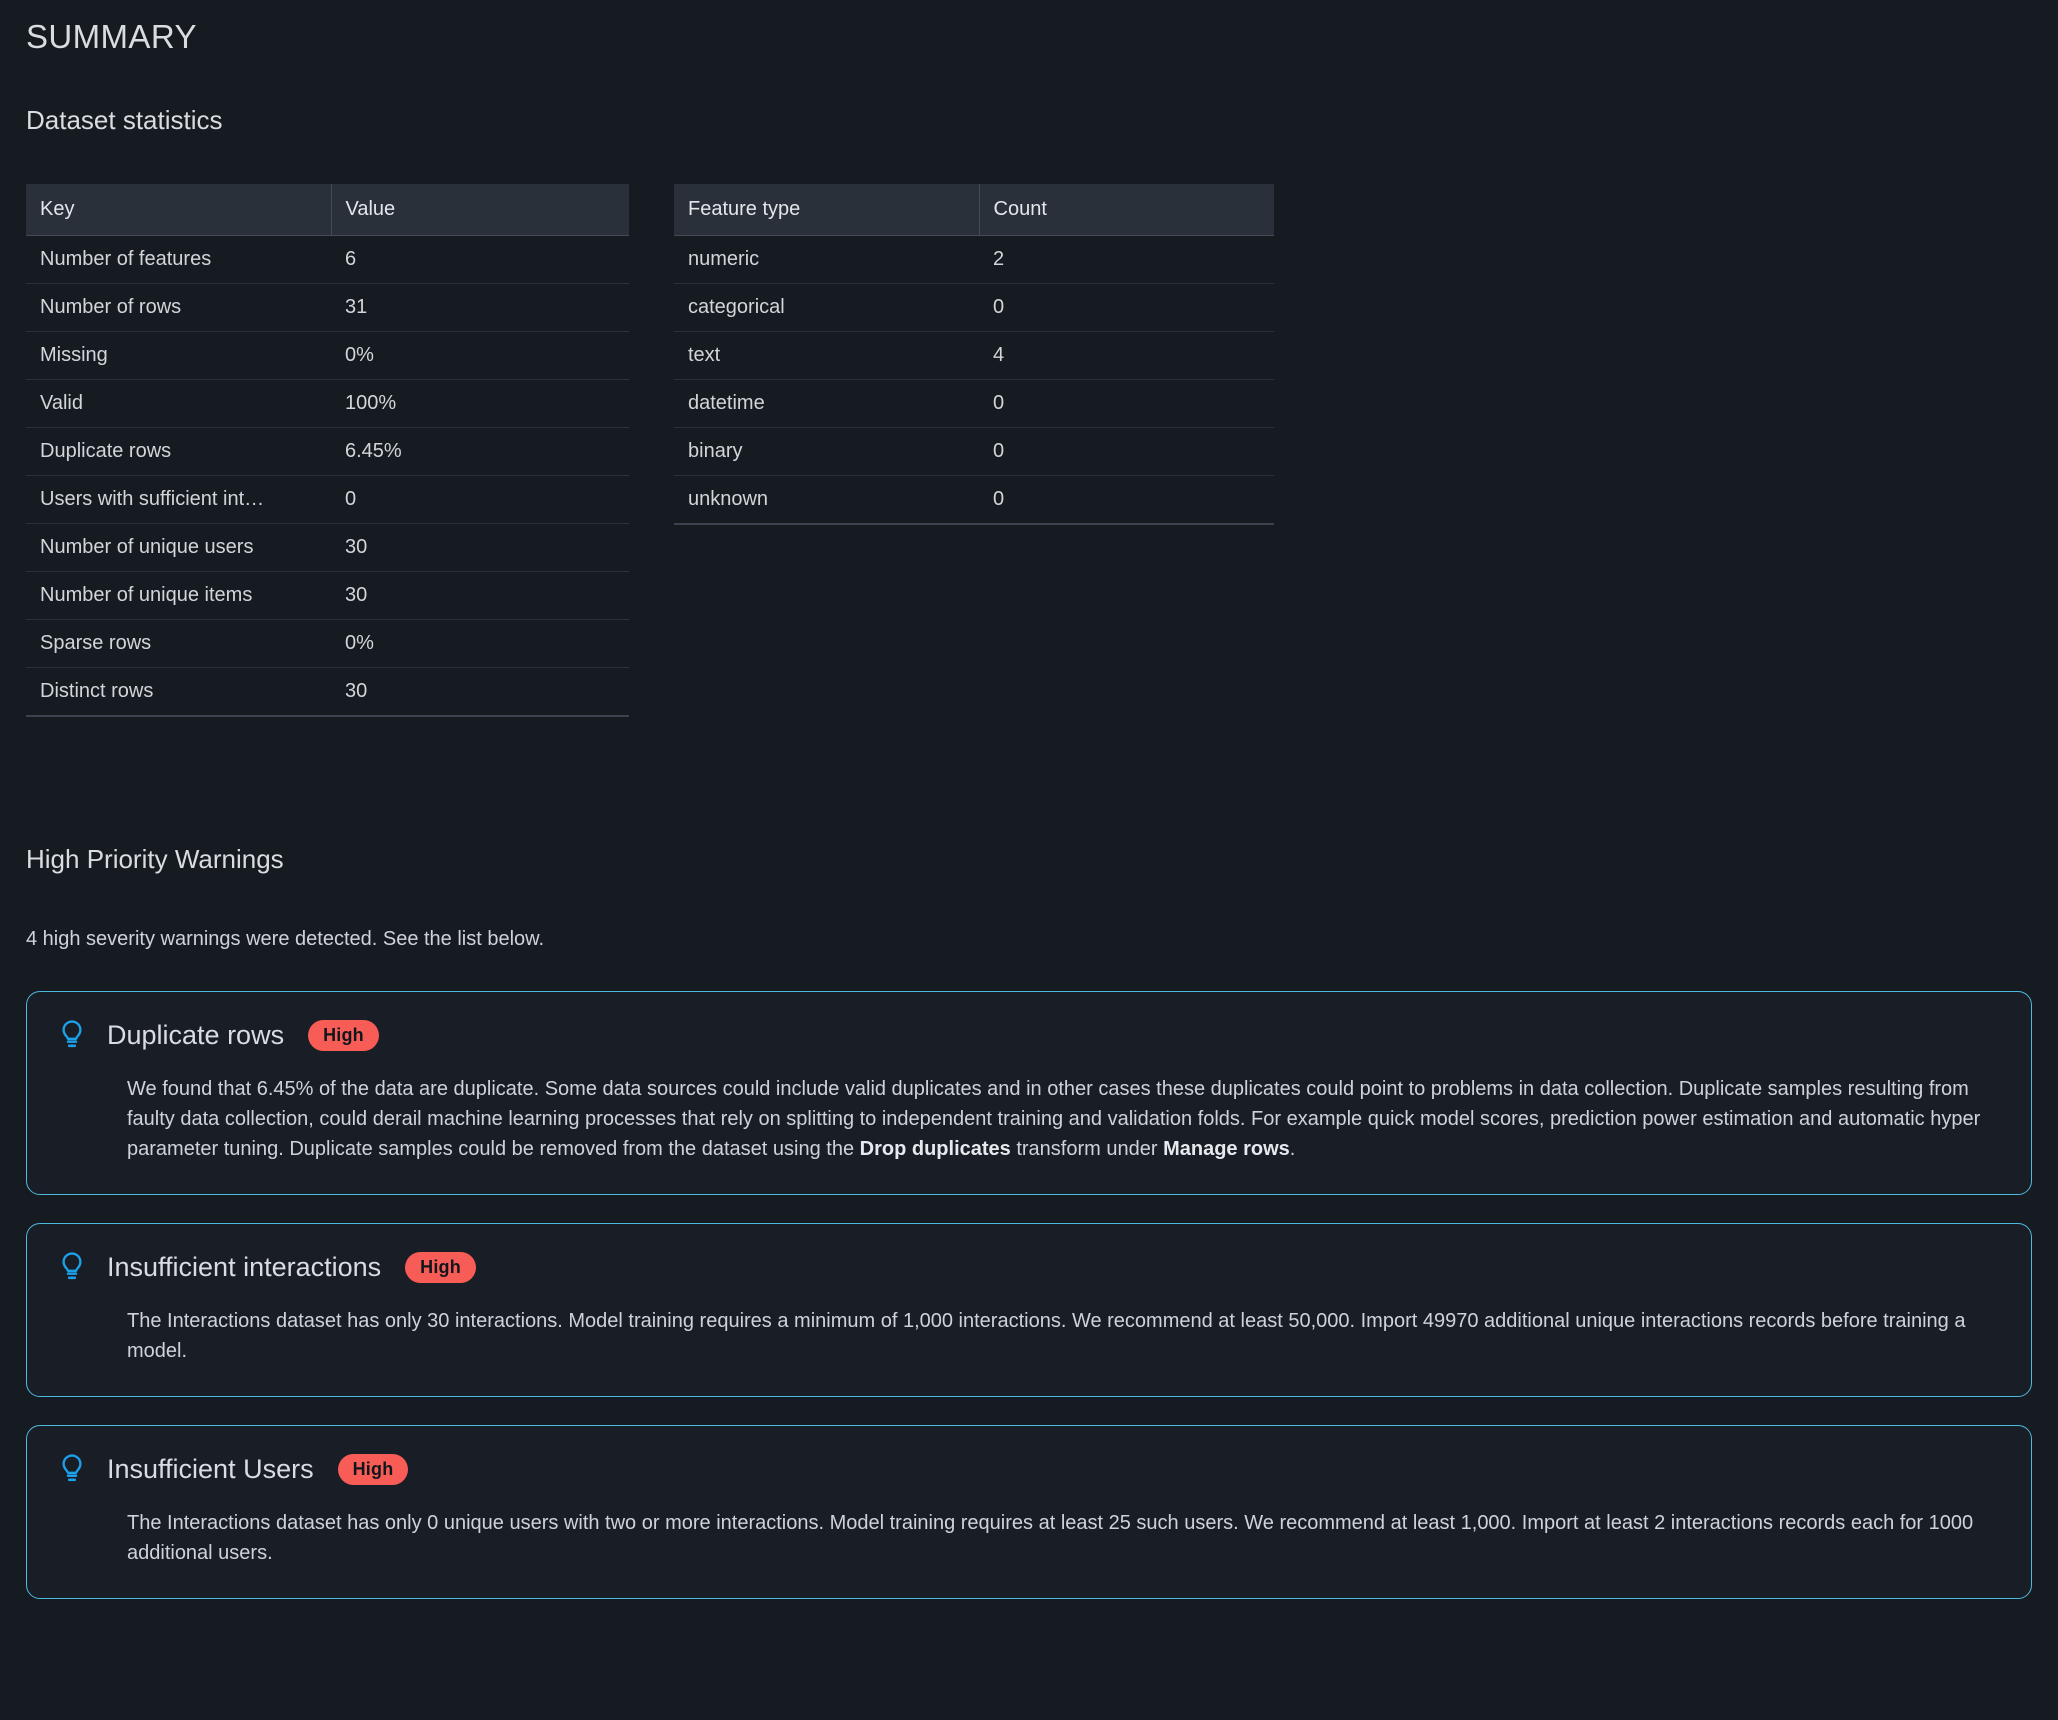  What do you see at coordinates (1126, 259) in the screenshot?
I see `feature-count-cell: 2` at bounding box center [1126, 259].